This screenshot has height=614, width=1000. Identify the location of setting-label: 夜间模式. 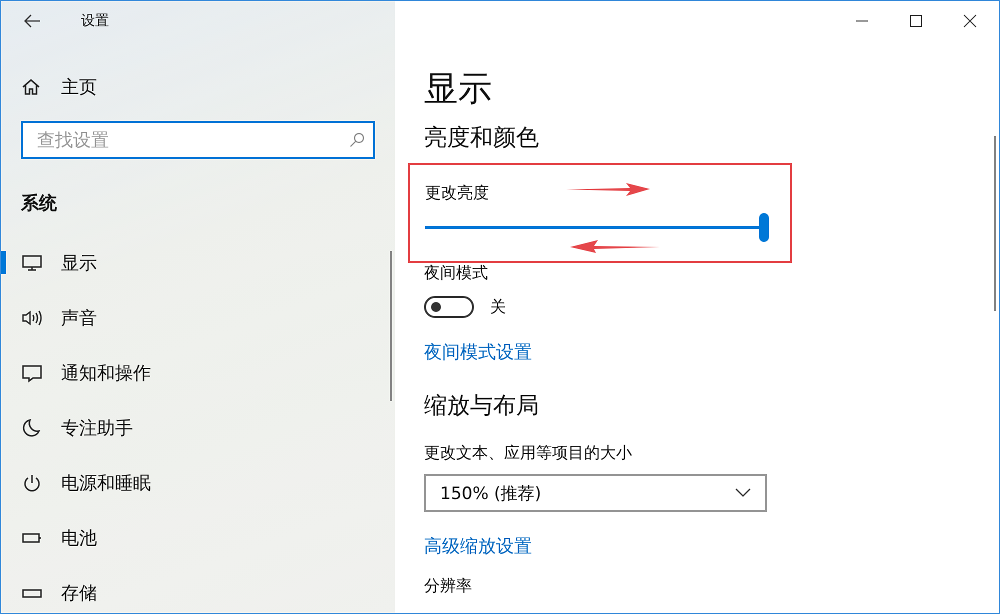
(456, 273).